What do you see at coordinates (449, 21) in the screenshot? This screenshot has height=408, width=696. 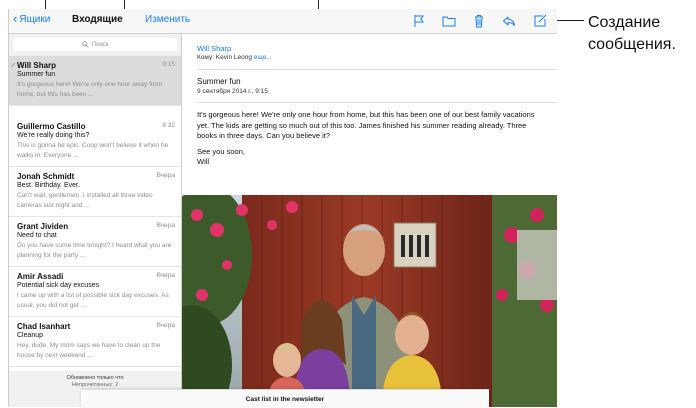 I see `folder-icon` at bounding box center [449, 21].